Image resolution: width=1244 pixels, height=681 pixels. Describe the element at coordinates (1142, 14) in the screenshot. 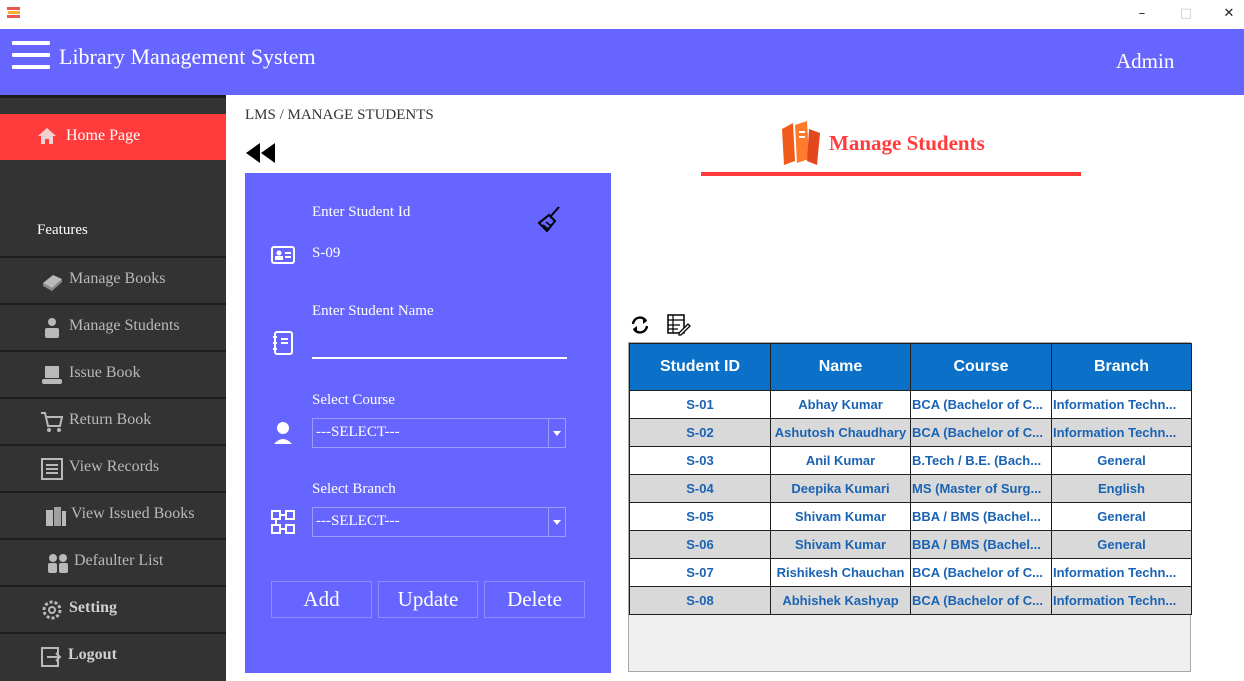

I see `minimize-button: –` at that location.